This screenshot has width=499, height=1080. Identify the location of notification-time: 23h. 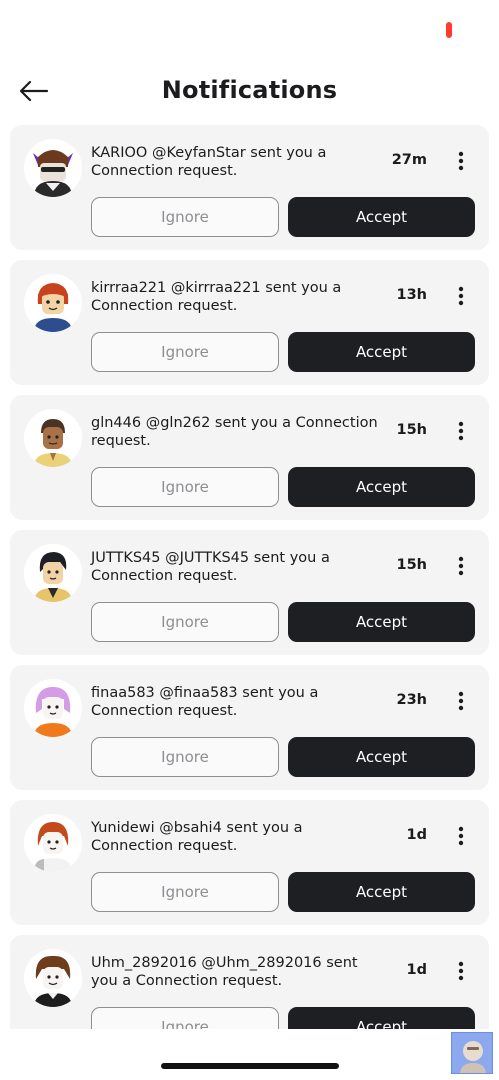
(411, 700).